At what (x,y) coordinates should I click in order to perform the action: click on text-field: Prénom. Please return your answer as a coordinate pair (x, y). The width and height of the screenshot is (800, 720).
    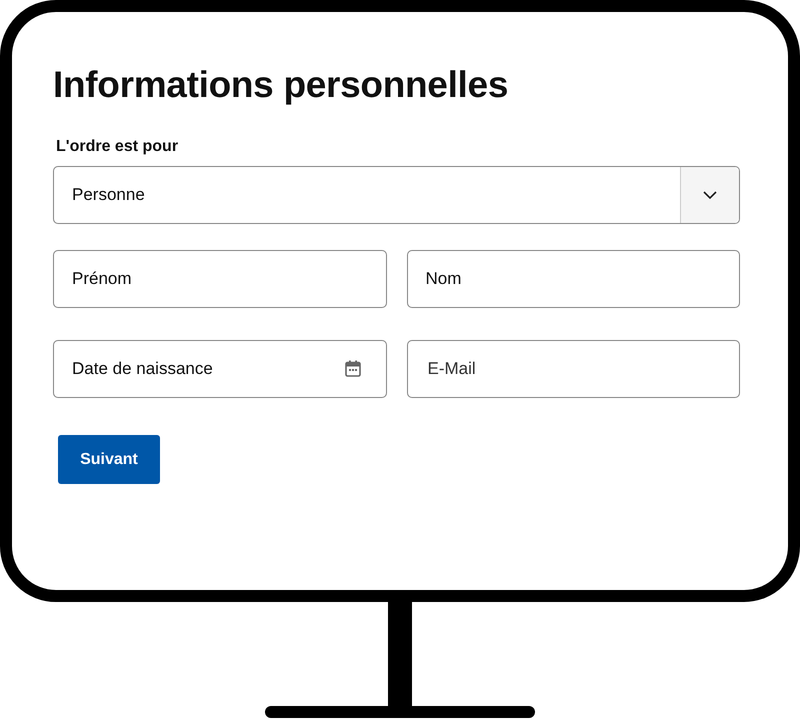
    Looking at the image, I should click on (219, 279).